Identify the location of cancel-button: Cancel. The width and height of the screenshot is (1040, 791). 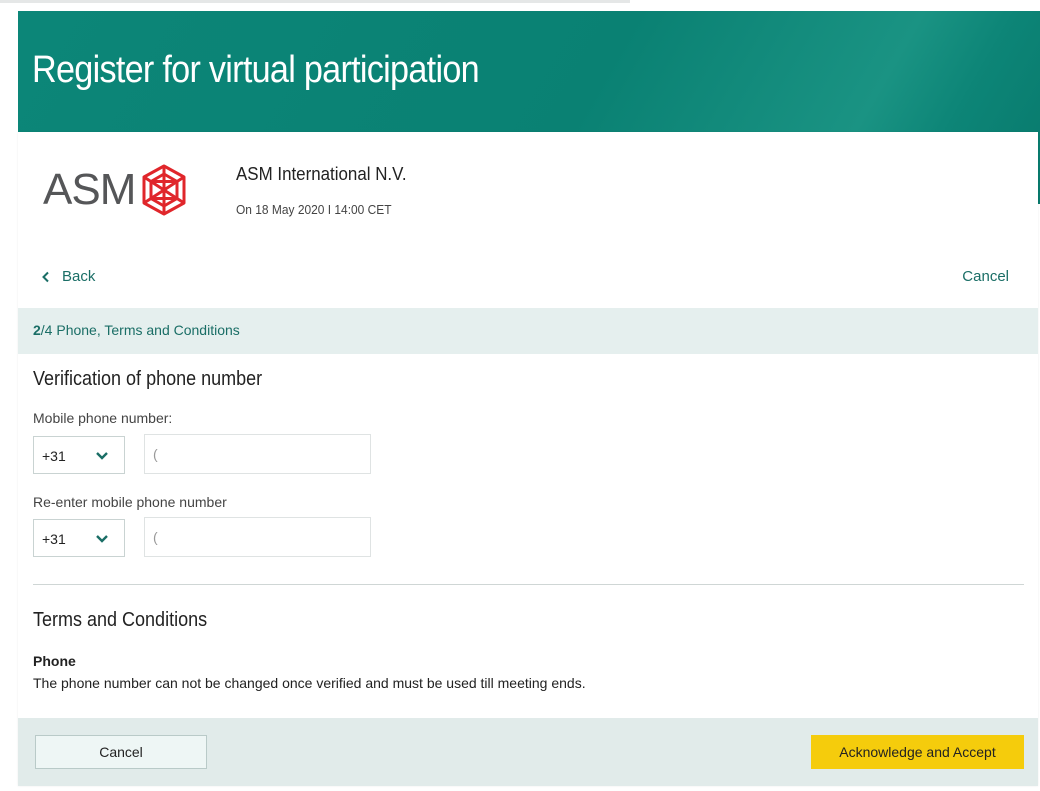
(121, 752).